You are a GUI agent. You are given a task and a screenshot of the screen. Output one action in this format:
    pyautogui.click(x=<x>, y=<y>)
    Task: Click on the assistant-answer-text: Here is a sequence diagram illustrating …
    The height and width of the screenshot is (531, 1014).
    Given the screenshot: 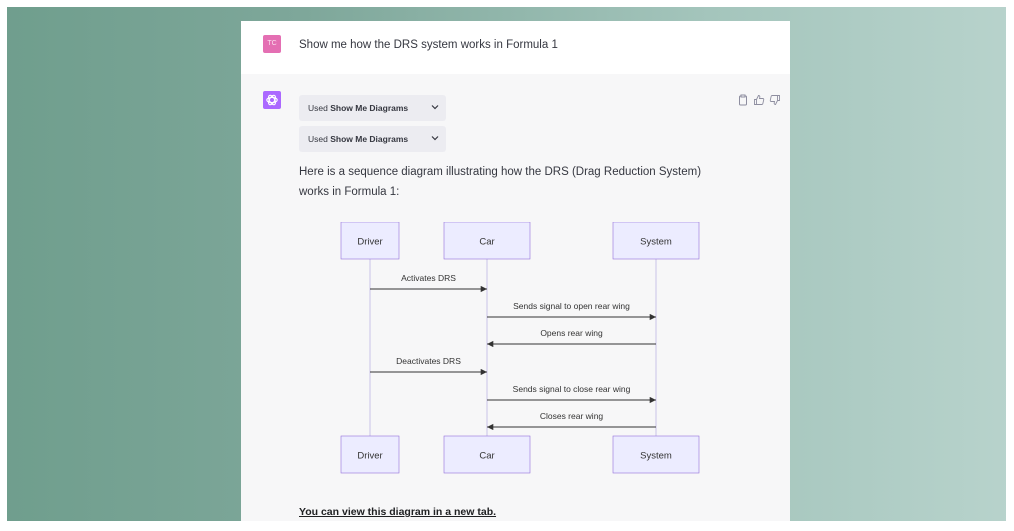 What is the action you would take?
    pyautogui.click(x=500, y=182)
    